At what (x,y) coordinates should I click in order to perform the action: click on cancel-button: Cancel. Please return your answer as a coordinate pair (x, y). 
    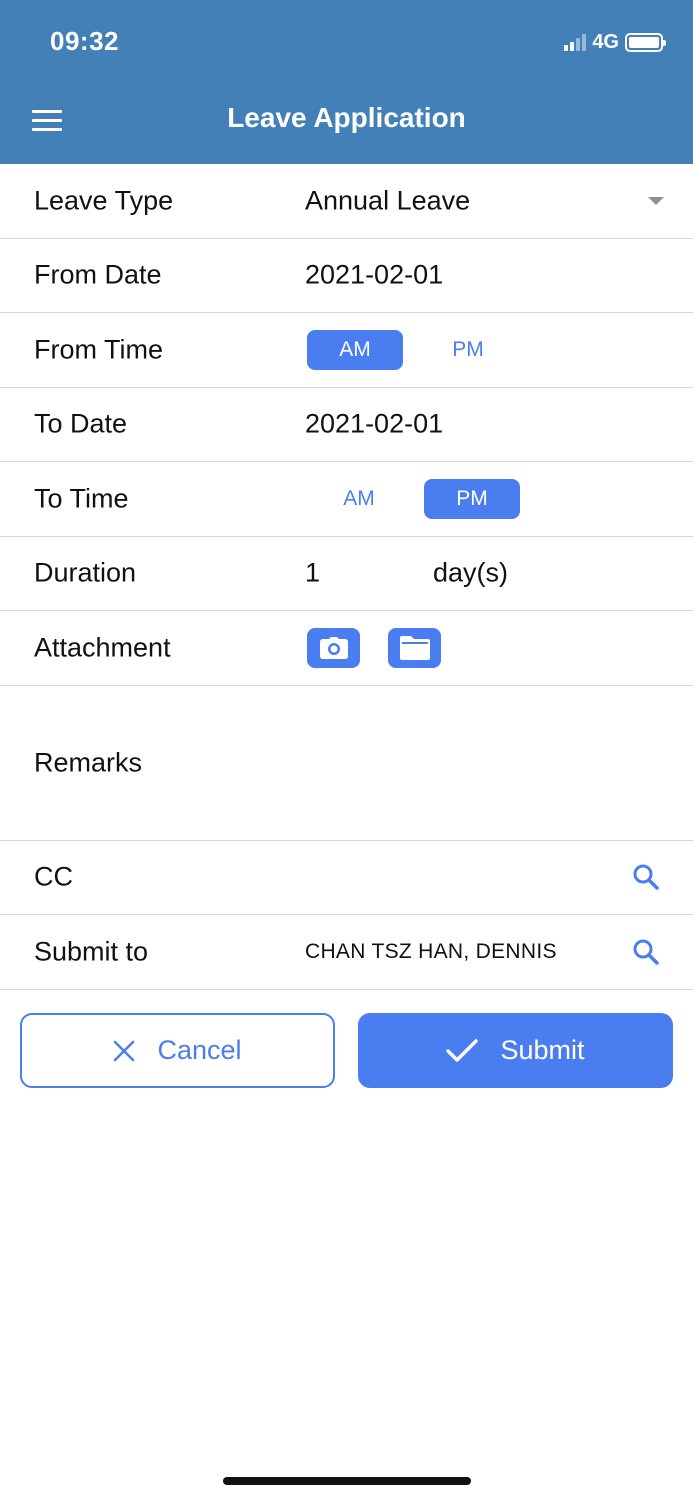
    Looking at the image, I should click on (177, 1050).